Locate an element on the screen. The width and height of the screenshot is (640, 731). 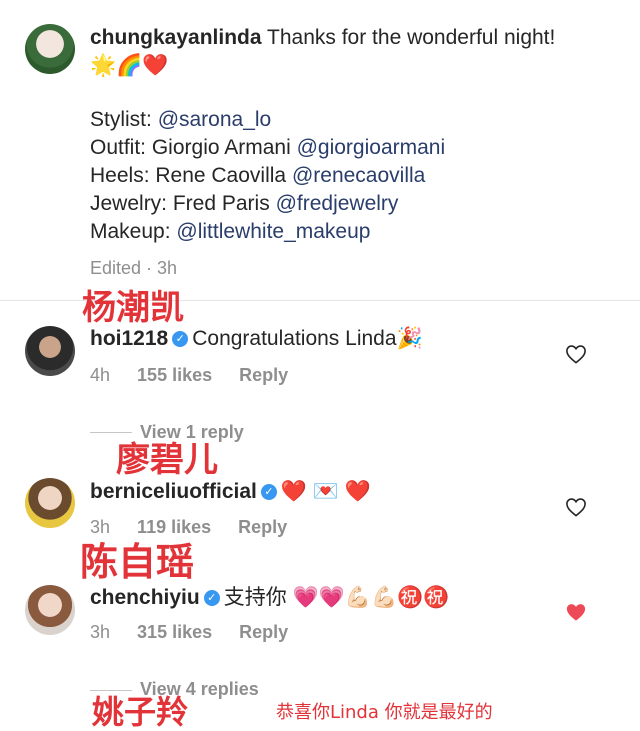
cn-name-overlay: 陈自瑶 is located at coordinates (137, 562).